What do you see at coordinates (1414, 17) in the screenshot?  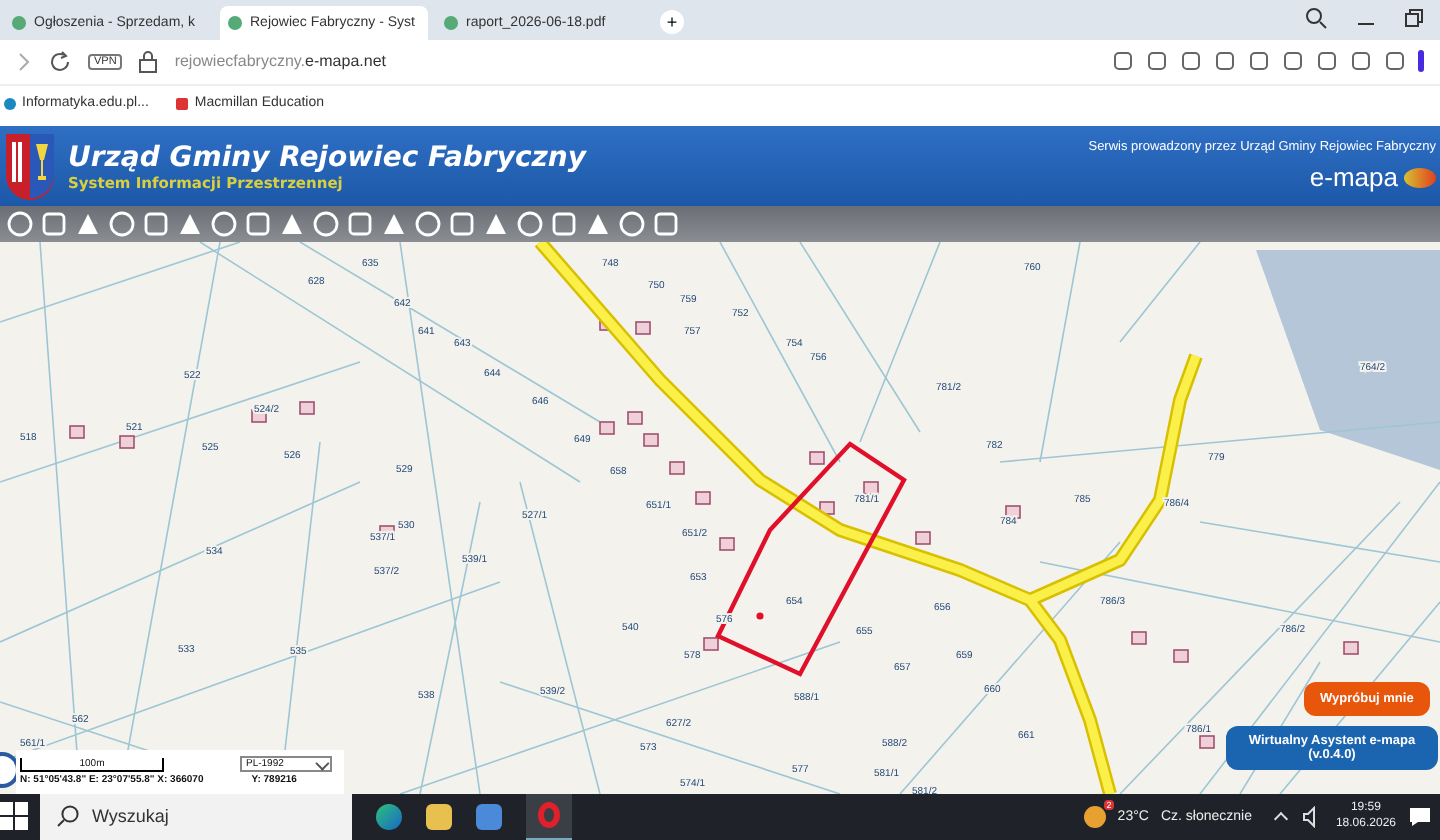 I see `restore-icon` at bounding box center [1414, 17].